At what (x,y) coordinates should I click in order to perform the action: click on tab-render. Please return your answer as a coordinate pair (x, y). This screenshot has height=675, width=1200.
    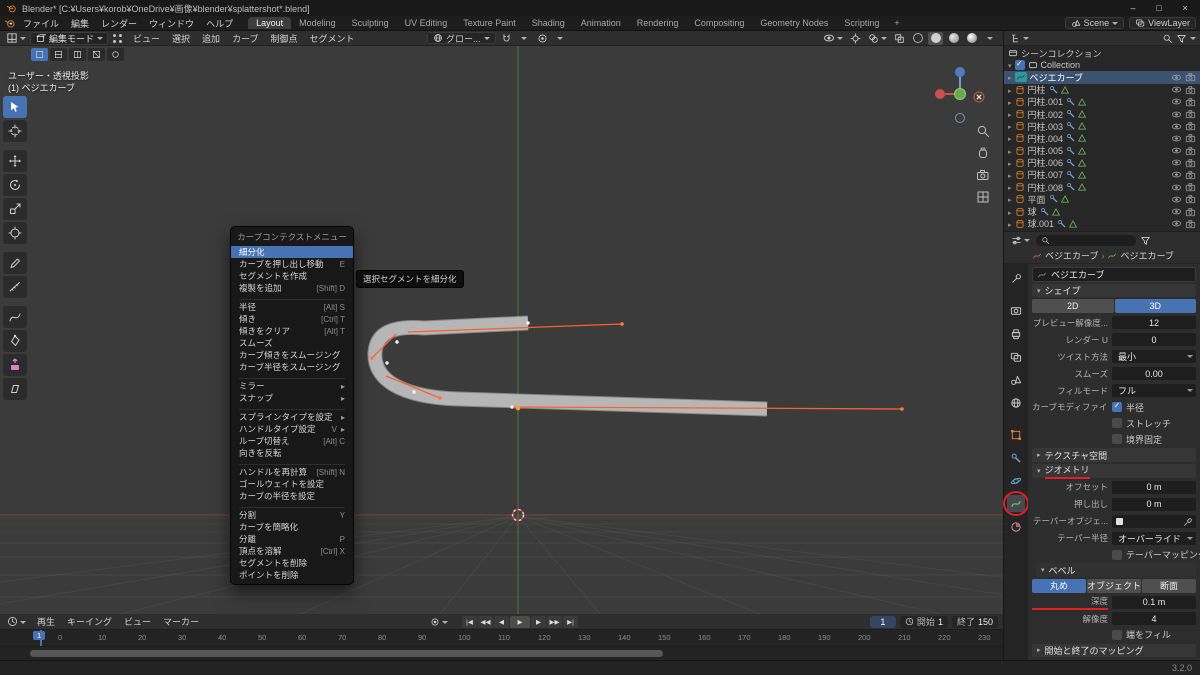
    Looking at the image, I should click on (1016, 310).